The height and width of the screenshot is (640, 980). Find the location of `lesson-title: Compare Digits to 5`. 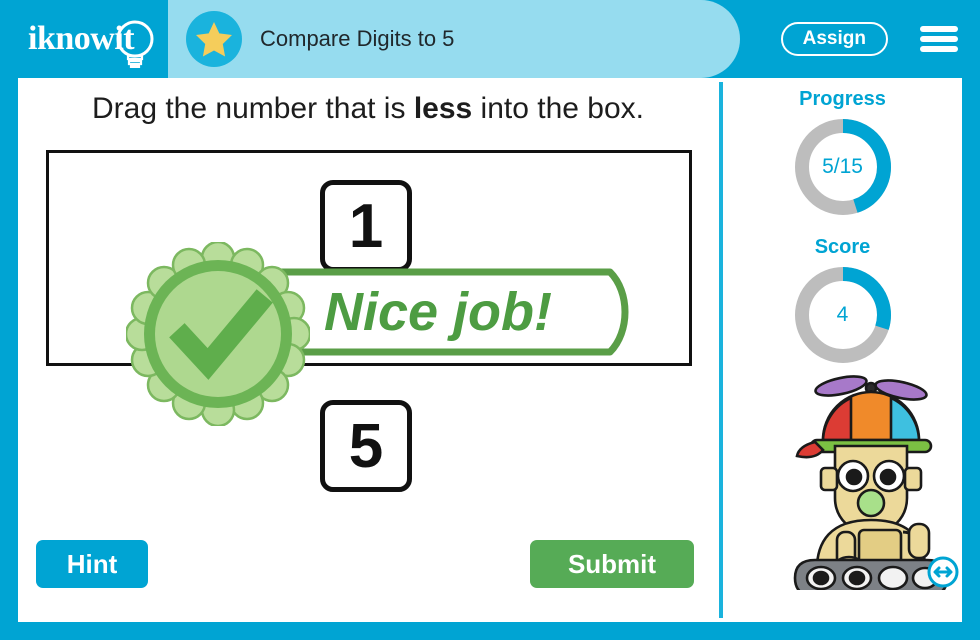

lesson-title: Compare Digits to 5 is located at coordinates (357, 38).